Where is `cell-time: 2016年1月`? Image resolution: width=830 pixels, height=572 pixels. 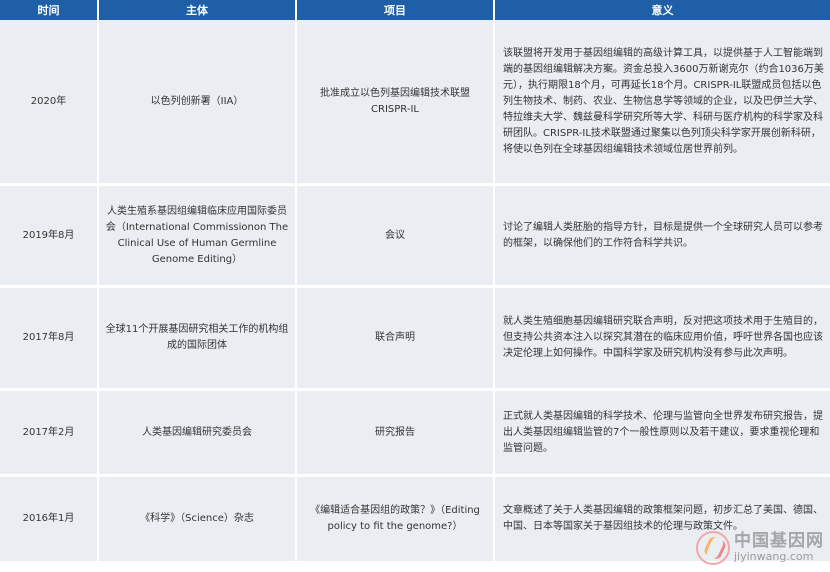
cell-time: 2016年1月 is located at coordinates (49, 519).